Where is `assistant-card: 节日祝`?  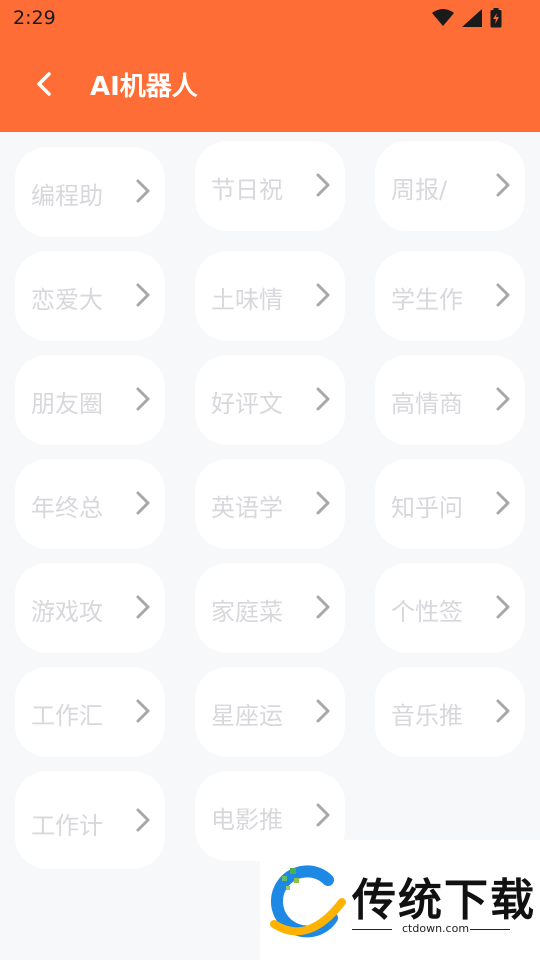 assistant-card: 节日祝 is located at coordinates (270, 186).